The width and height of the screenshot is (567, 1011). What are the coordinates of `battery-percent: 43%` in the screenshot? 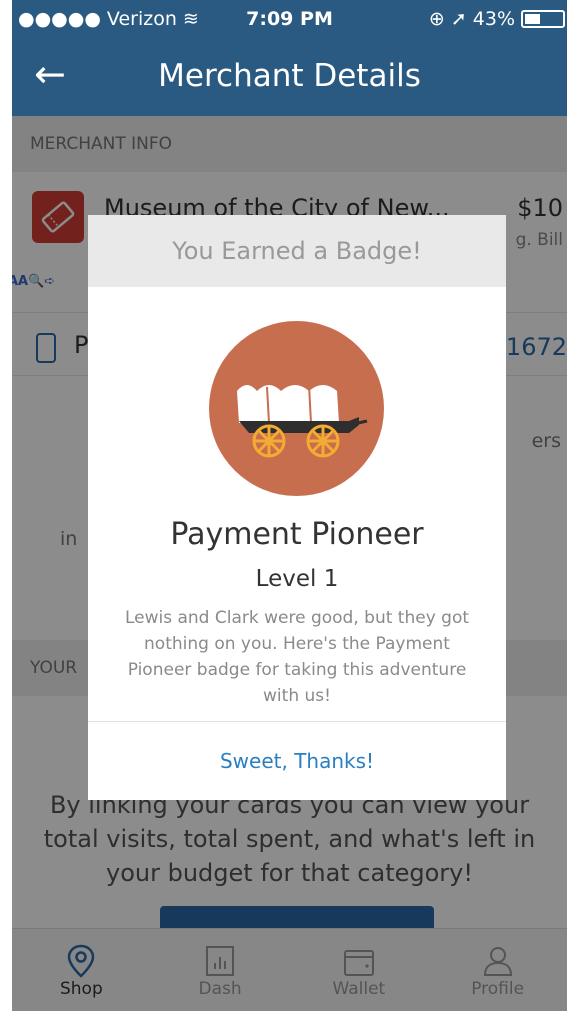 It's located at (493, 19).